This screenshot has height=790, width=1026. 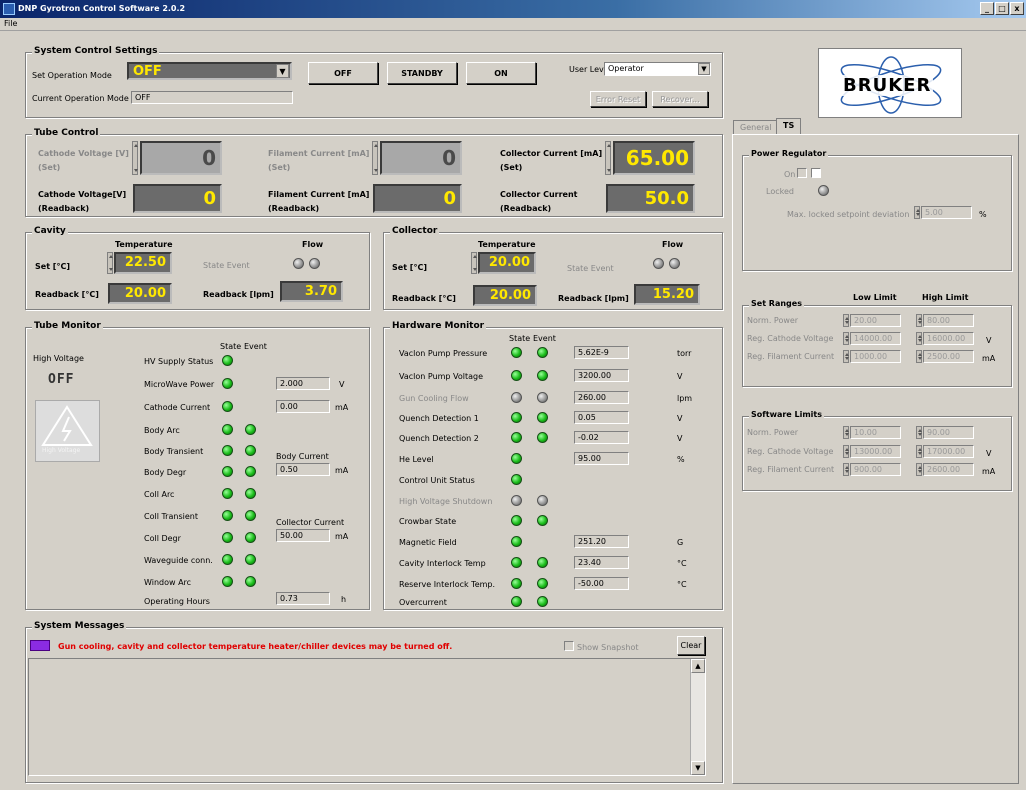 I want to click on set_ranges-high-spinner-norm-power, so click(x=919, y=320).